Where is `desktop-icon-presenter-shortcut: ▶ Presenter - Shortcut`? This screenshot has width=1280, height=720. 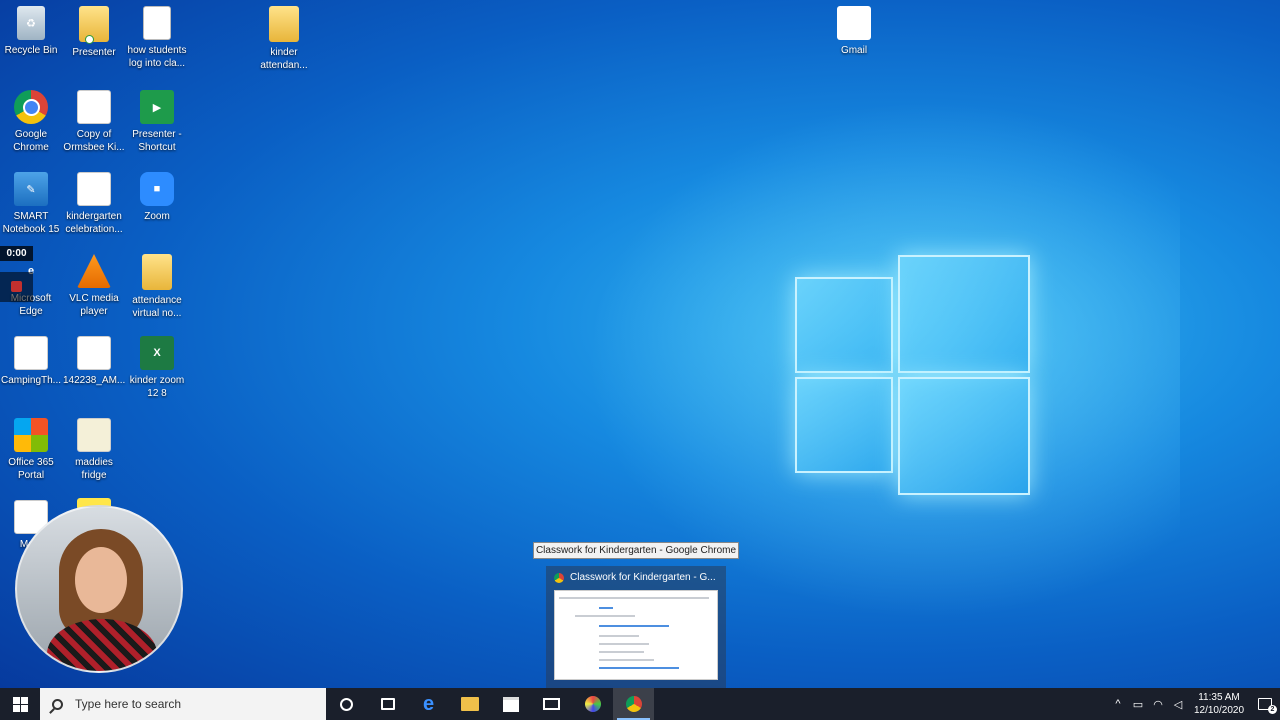
desktop-icon-presenter-shortcut: ▶ Presenter - Shortcut is located at coordinates (157, 122).